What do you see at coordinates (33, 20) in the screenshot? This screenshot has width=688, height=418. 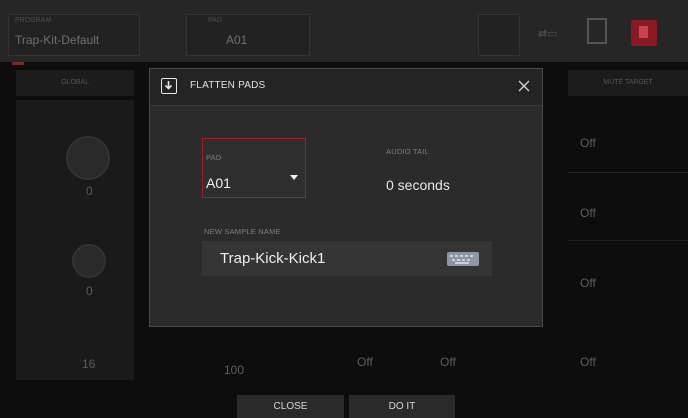 I see `program-label: PROGRAM` at bounding box center [33, 20].